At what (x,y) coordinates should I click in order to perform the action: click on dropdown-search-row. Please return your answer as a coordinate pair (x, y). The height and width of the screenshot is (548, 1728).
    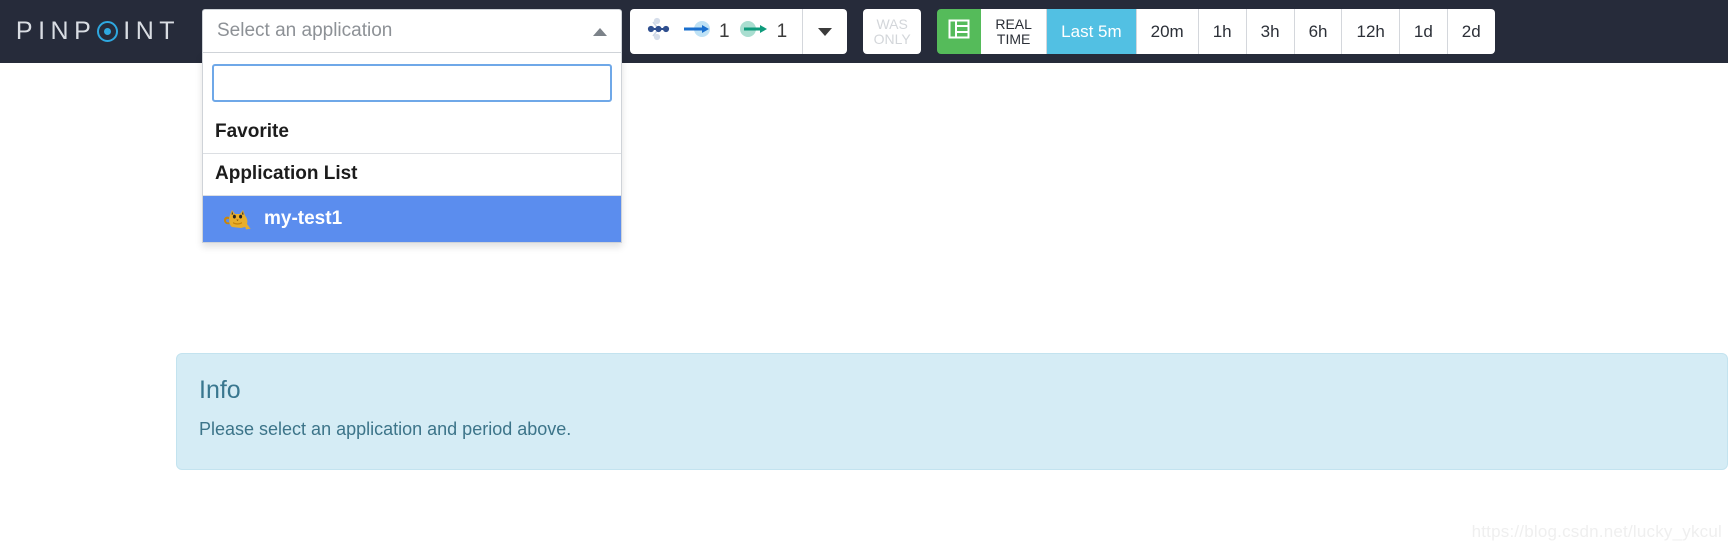
    Looking at the image, I should click on (412, 82).